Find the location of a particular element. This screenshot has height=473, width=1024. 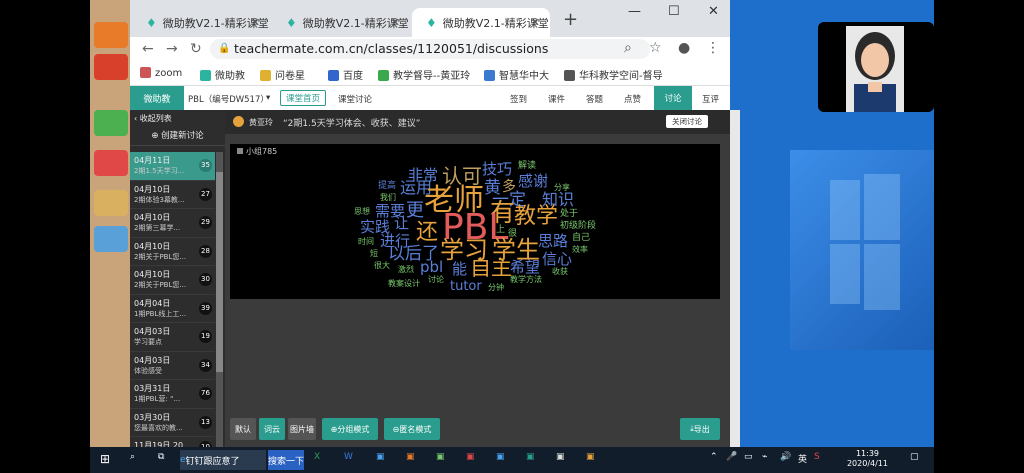

wordcloud-view-button: 词云 is located at coordinates (272, 429).